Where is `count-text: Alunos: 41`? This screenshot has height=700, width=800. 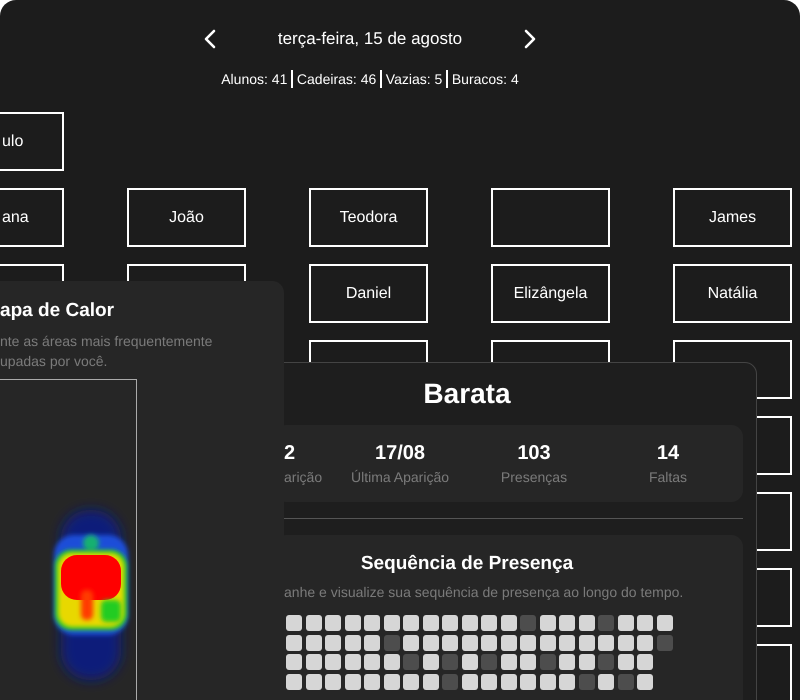
count-text: Alunos: 41 is located at coordinates (254, 79).